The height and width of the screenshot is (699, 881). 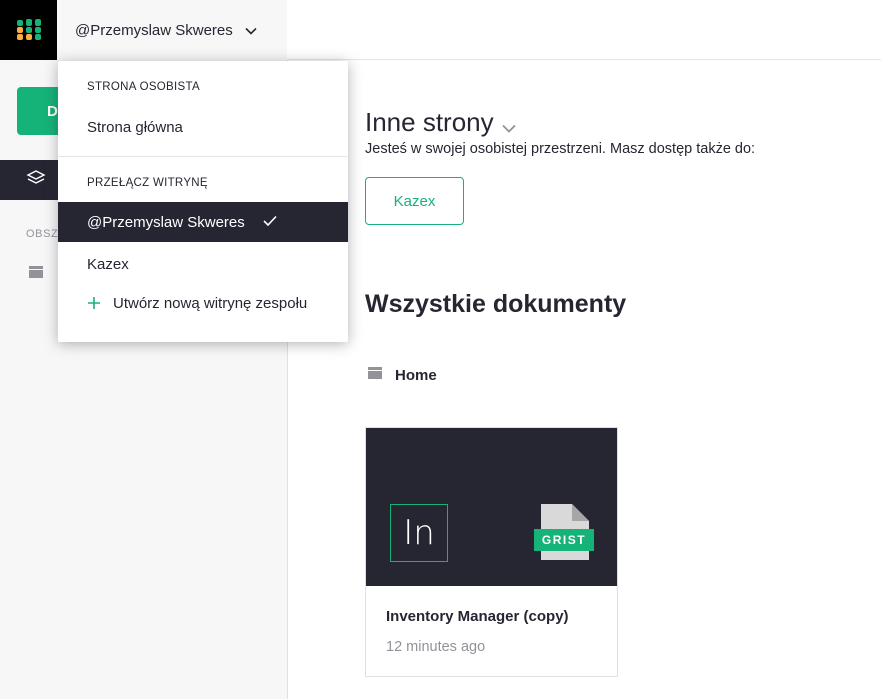 I want to click on workspace-header: Home, so click(x=402, y=375).